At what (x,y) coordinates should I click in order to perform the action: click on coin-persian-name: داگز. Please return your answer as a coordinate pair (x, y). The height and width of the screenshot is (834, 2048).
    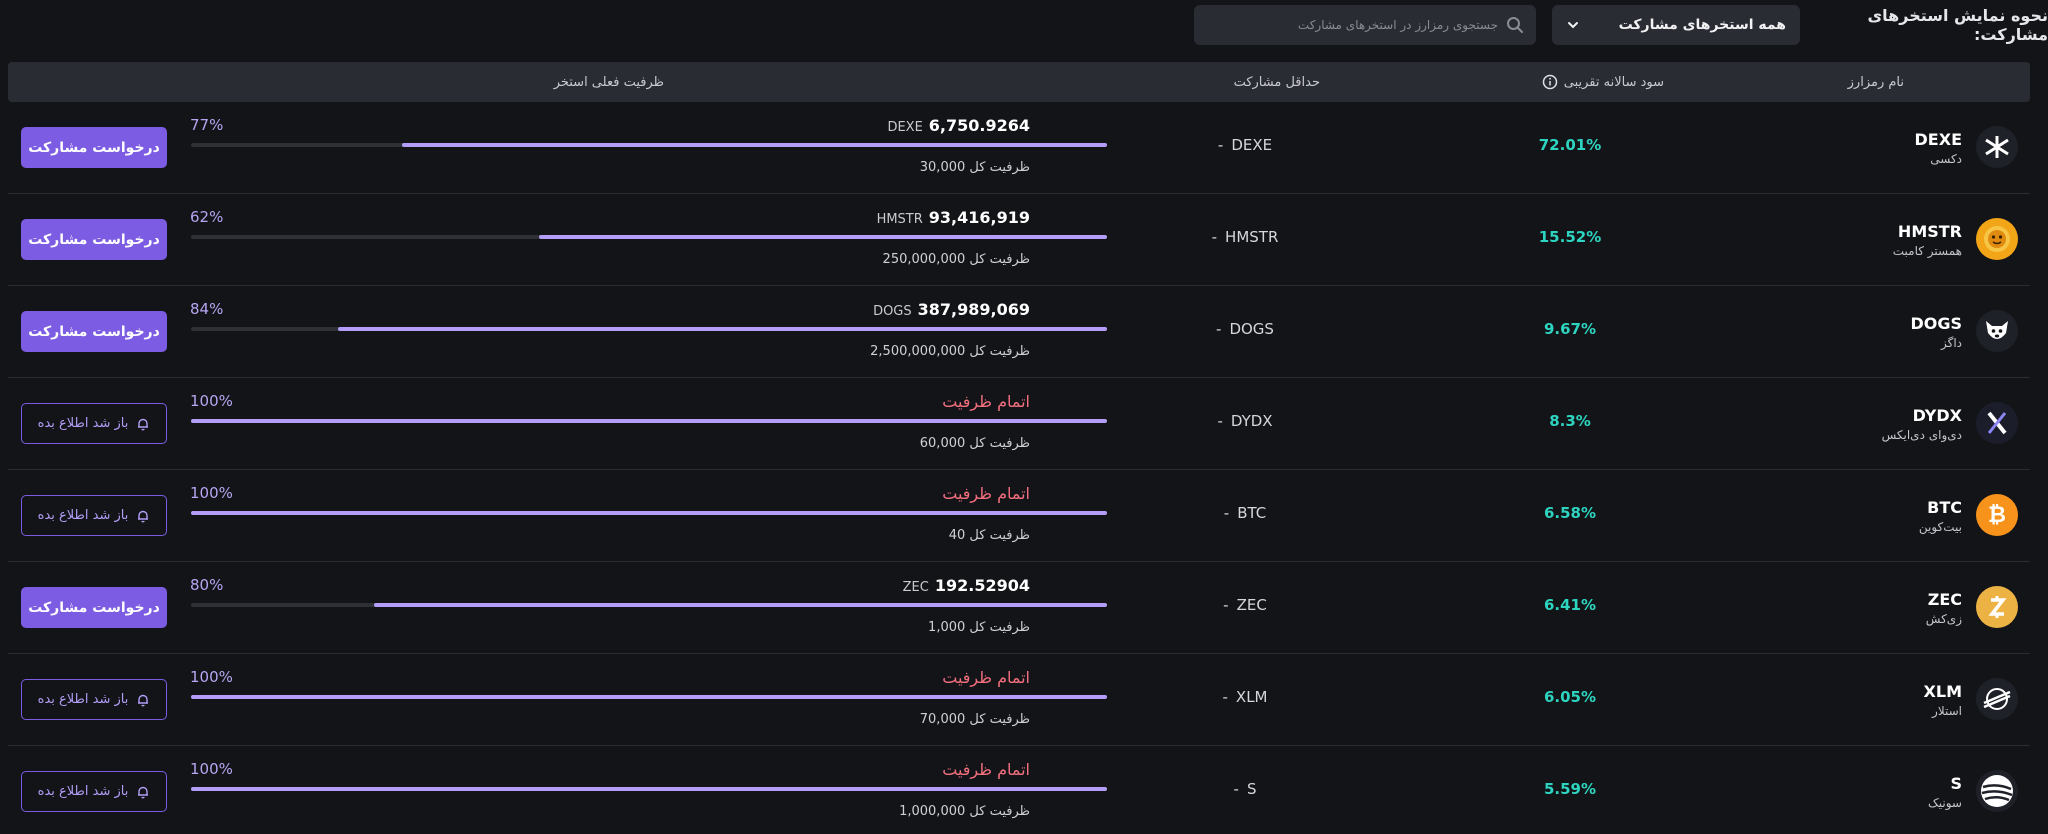
    Looking at the image, I should click on (1951, 343).